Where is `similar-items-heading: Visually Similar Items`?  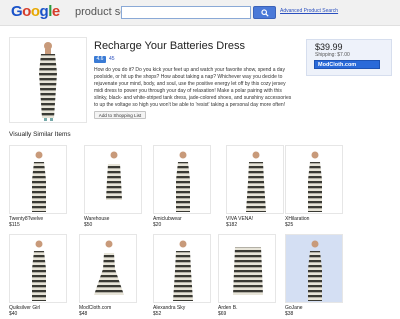 similar-items-heading: Visually Similar Items is located at coordinates (40, 134).